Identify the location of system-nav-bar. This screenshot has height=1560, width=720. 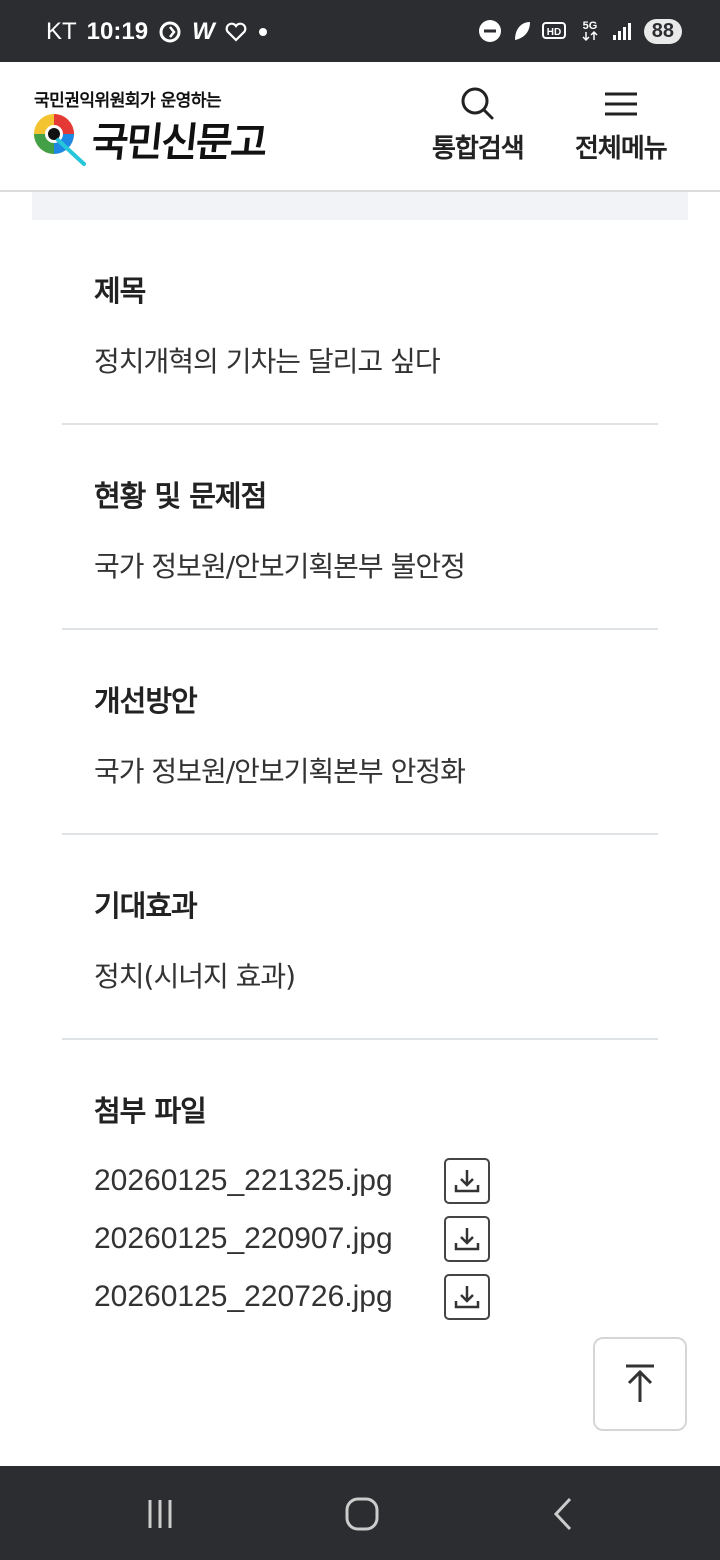
(360, 1513).